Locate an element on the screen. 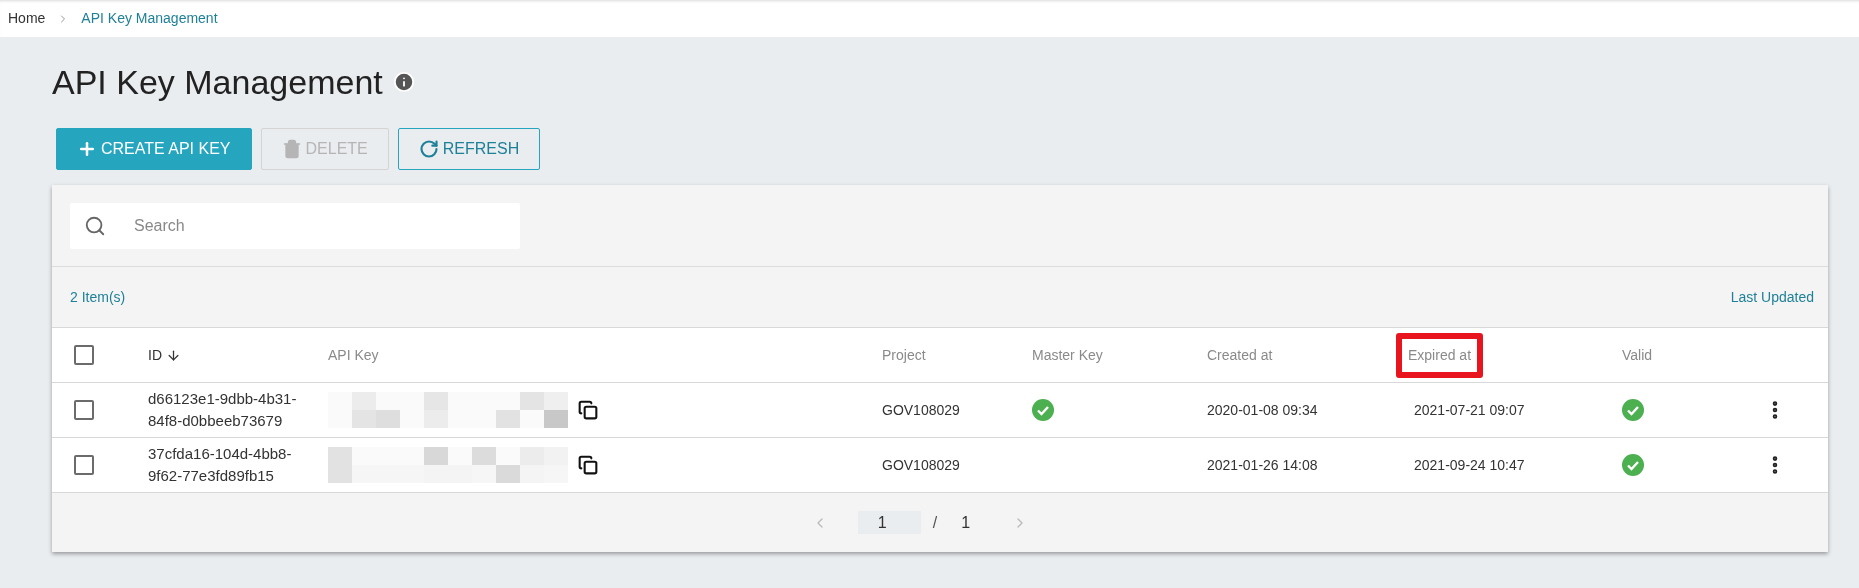 This screenshot has width=1859, height=588. search-input: Search is located at coordinates (320, 225).